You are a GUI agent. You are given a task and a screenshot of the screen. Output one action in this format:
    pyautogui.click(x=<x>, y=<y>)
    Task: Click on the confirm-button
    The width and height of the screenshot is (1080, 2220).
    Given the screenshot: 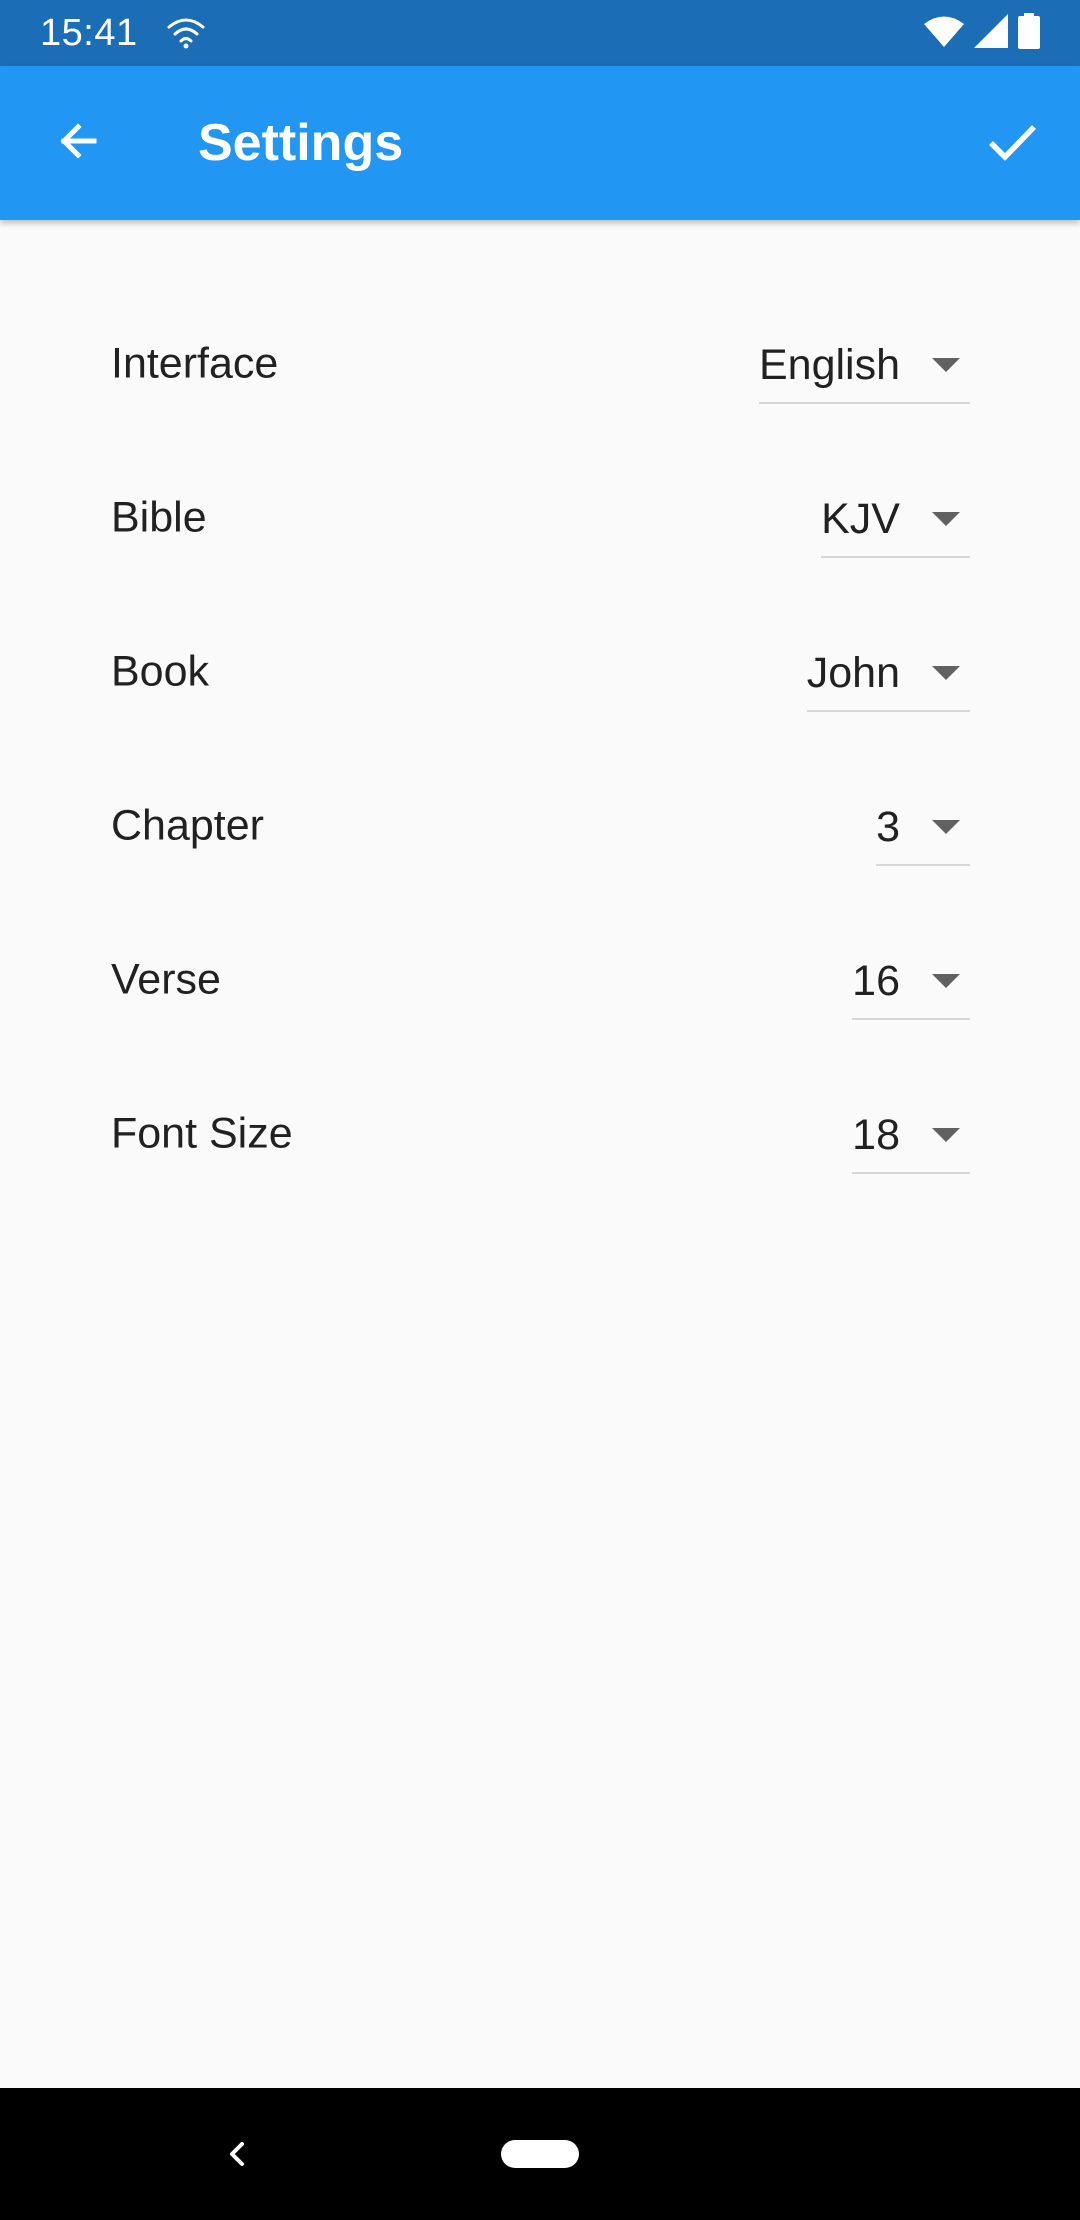 What is the action you would take?
    pyautogui.click(x=1012, y=143)
    